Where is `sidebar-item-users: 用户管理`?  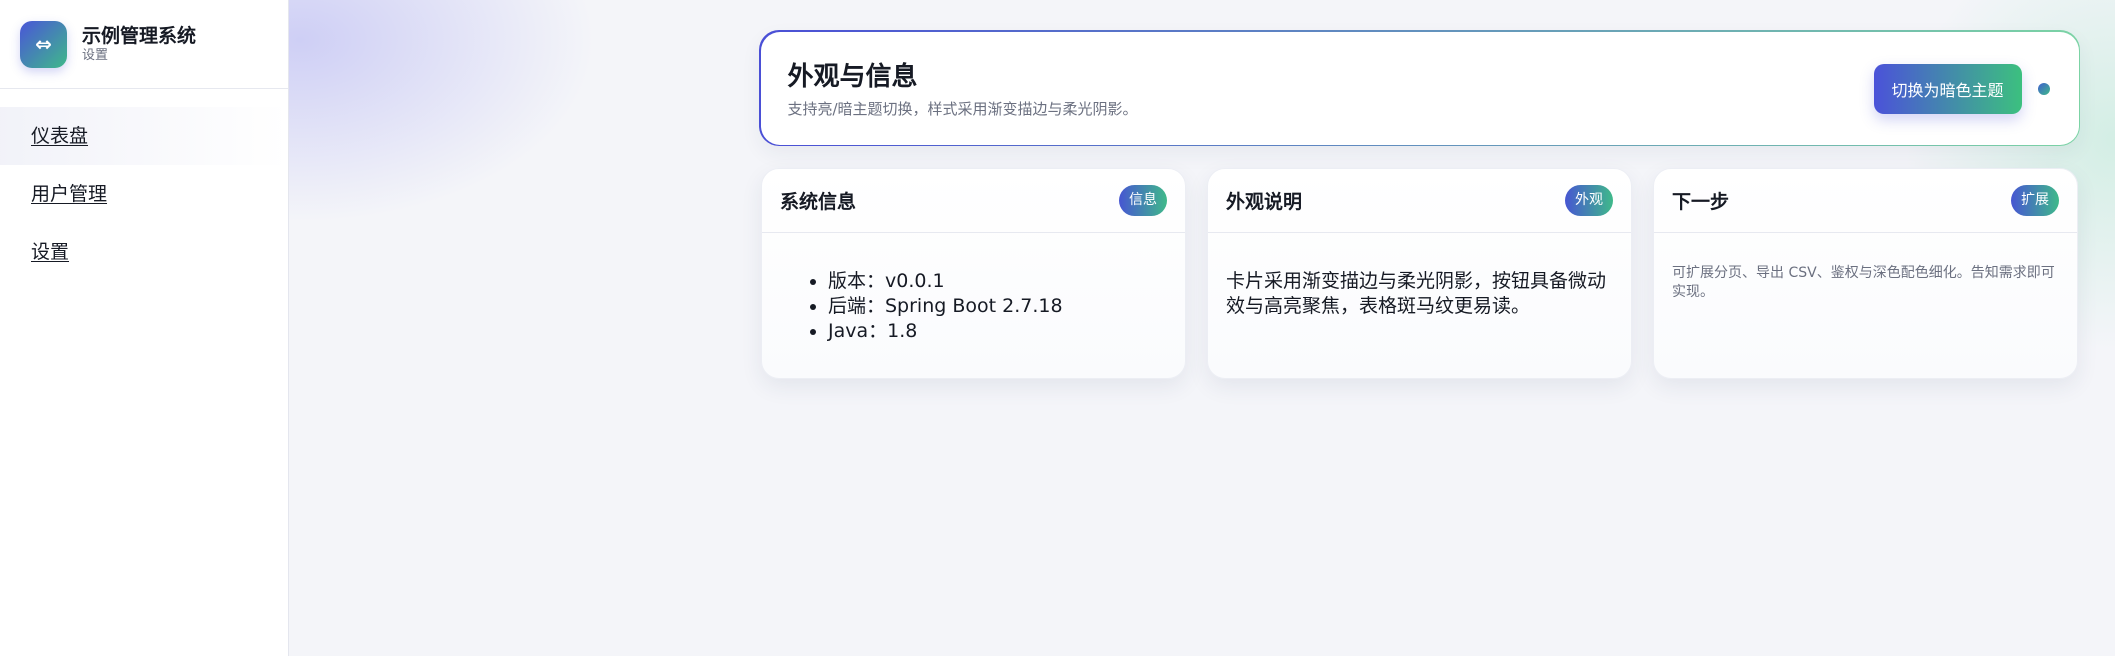 sidebar-item-users: 用户管理 is located at coordinates (144, 194).